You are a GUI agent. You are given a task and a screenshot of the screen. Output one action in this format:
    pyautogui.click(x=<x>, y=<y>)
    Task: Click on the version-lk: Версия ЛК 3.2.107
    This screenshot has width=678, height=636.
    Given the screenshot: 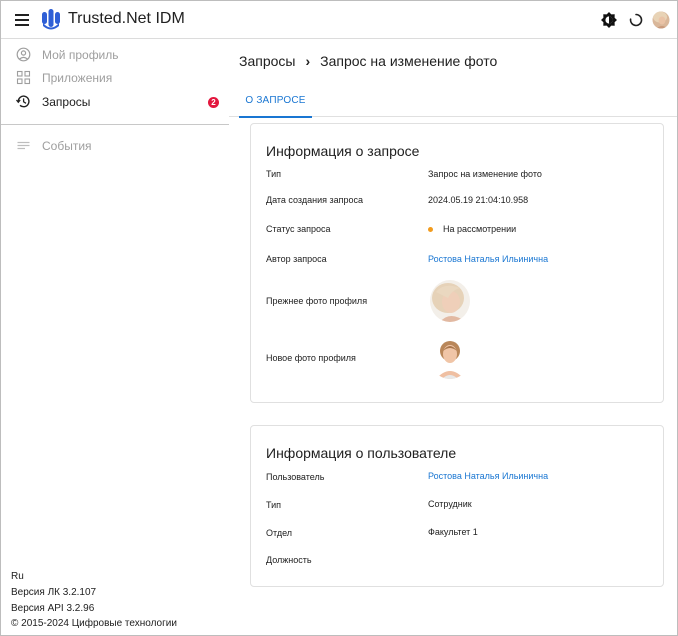 What is the action you would take?
    pyautogui.click(x=54, y=592)
    